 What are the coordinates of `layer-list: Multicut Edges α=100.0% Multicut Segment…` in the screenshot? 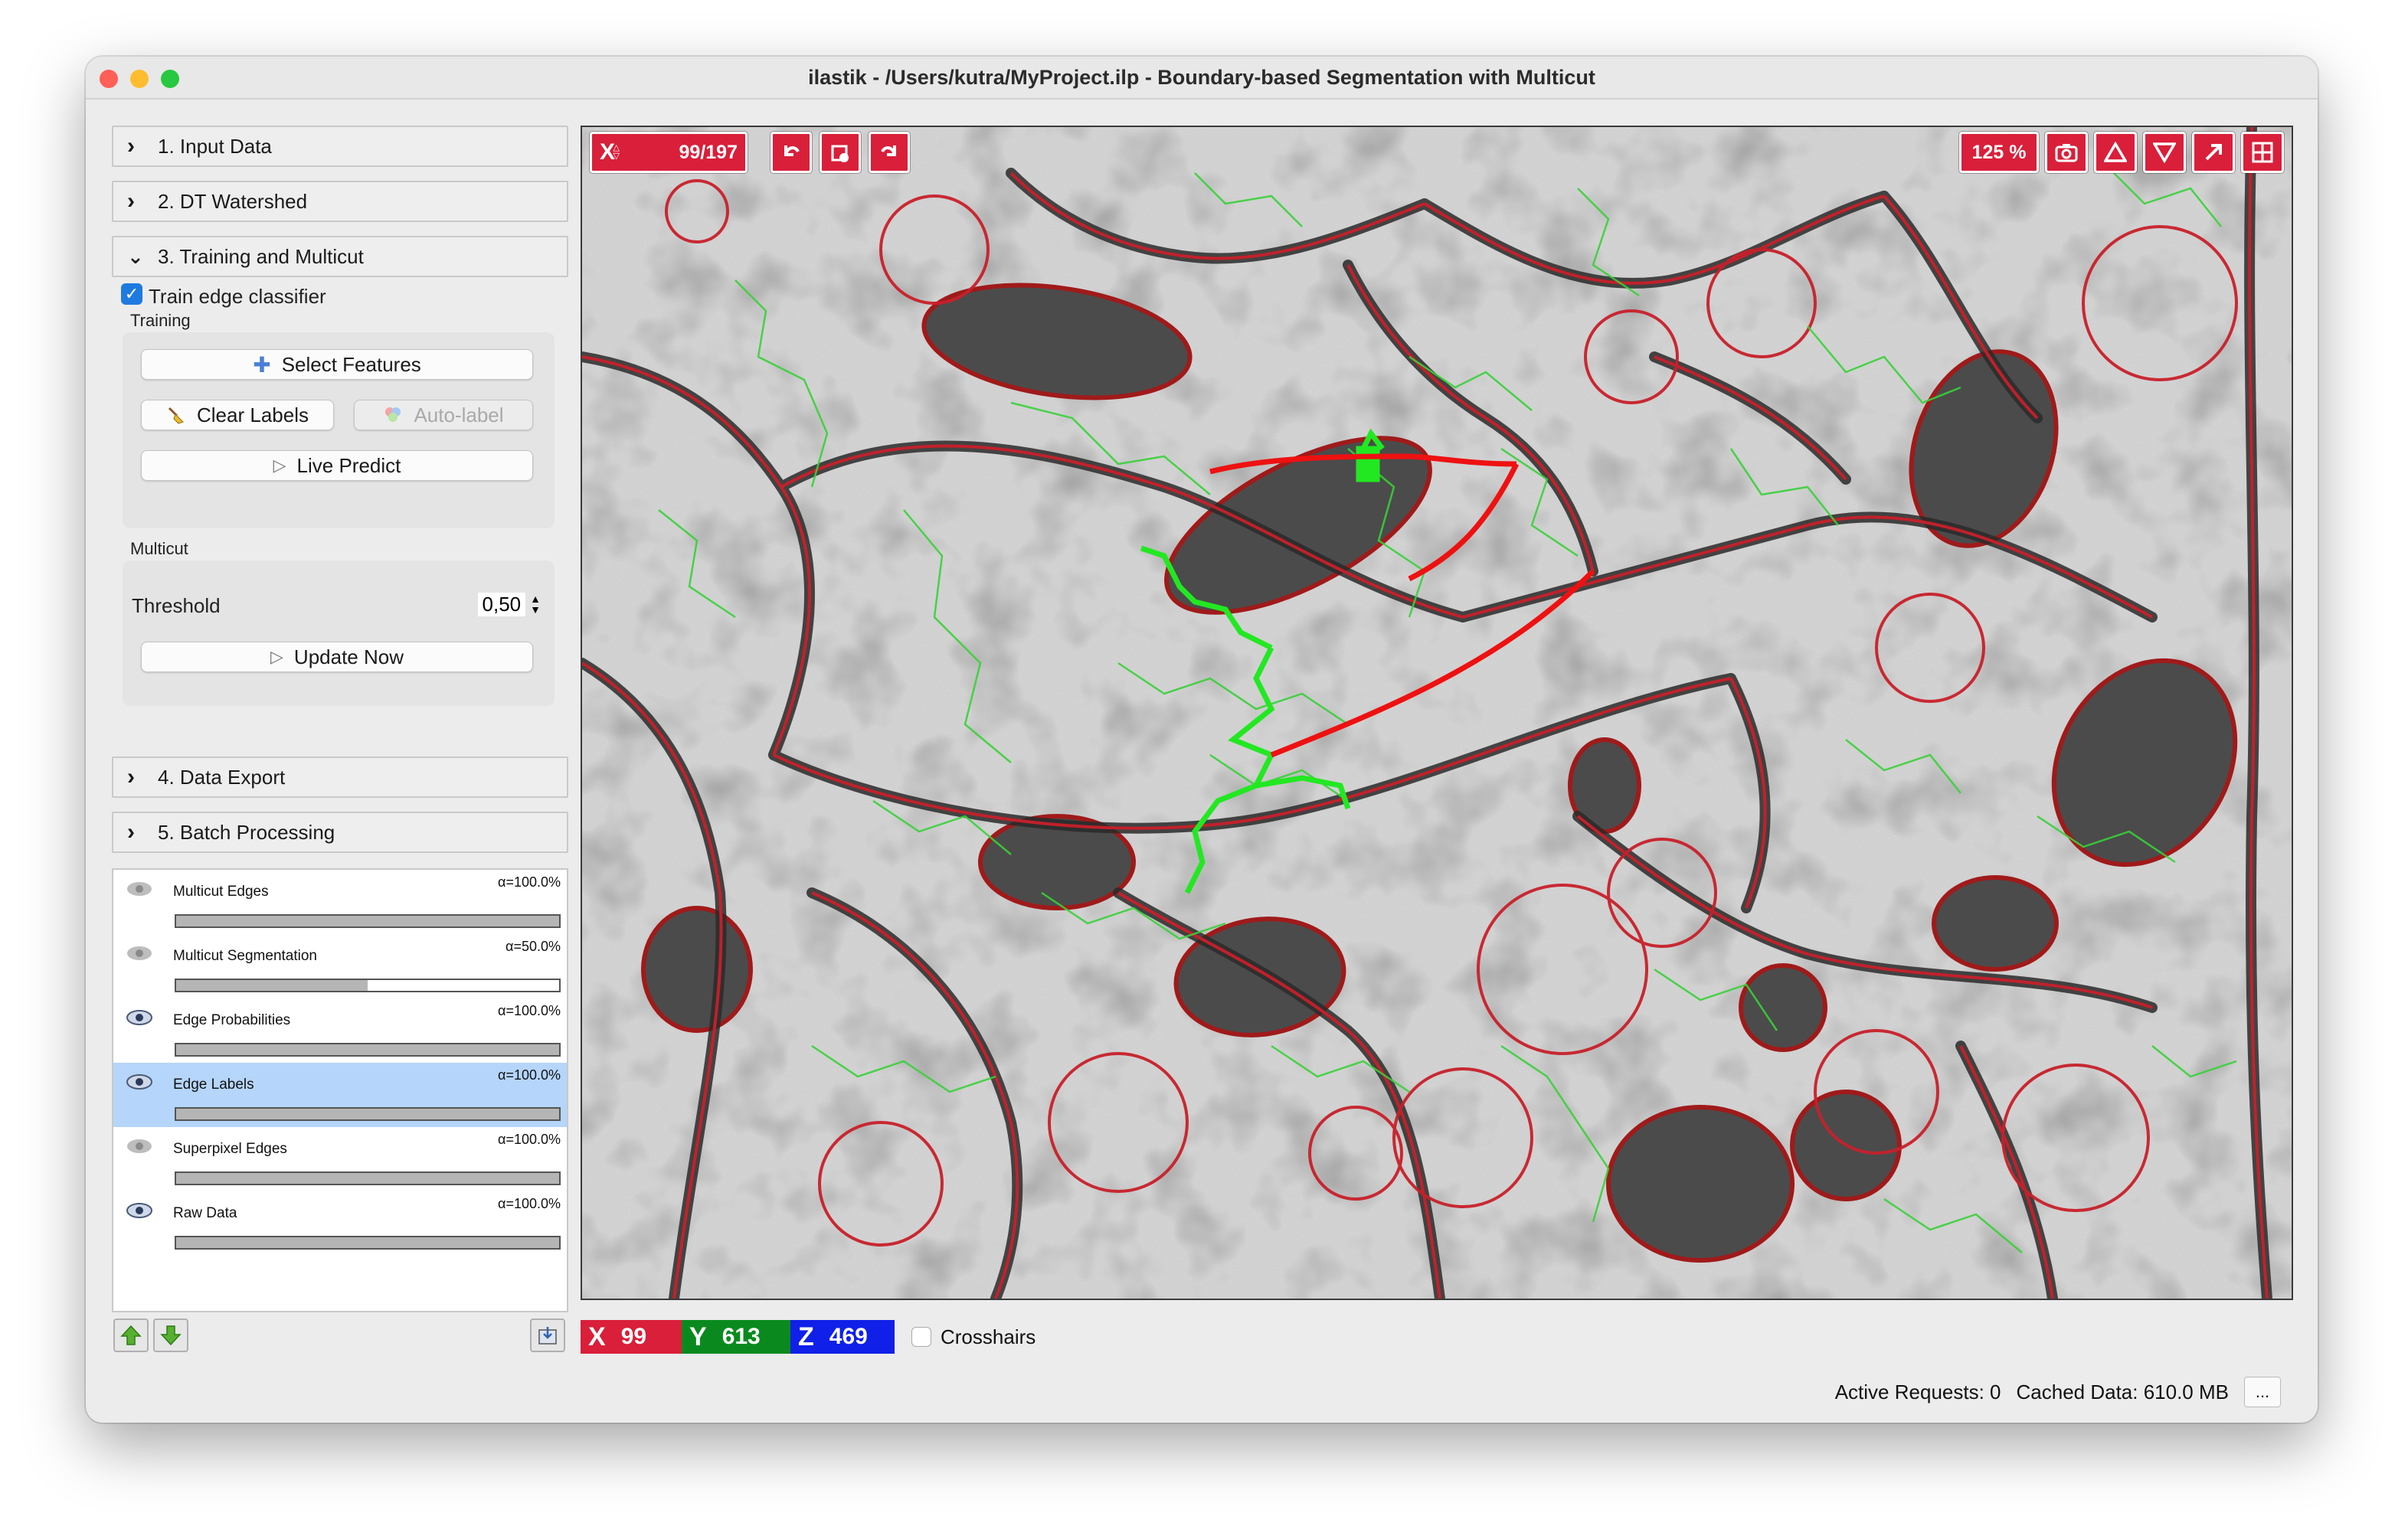 It's located at (340, 1090).